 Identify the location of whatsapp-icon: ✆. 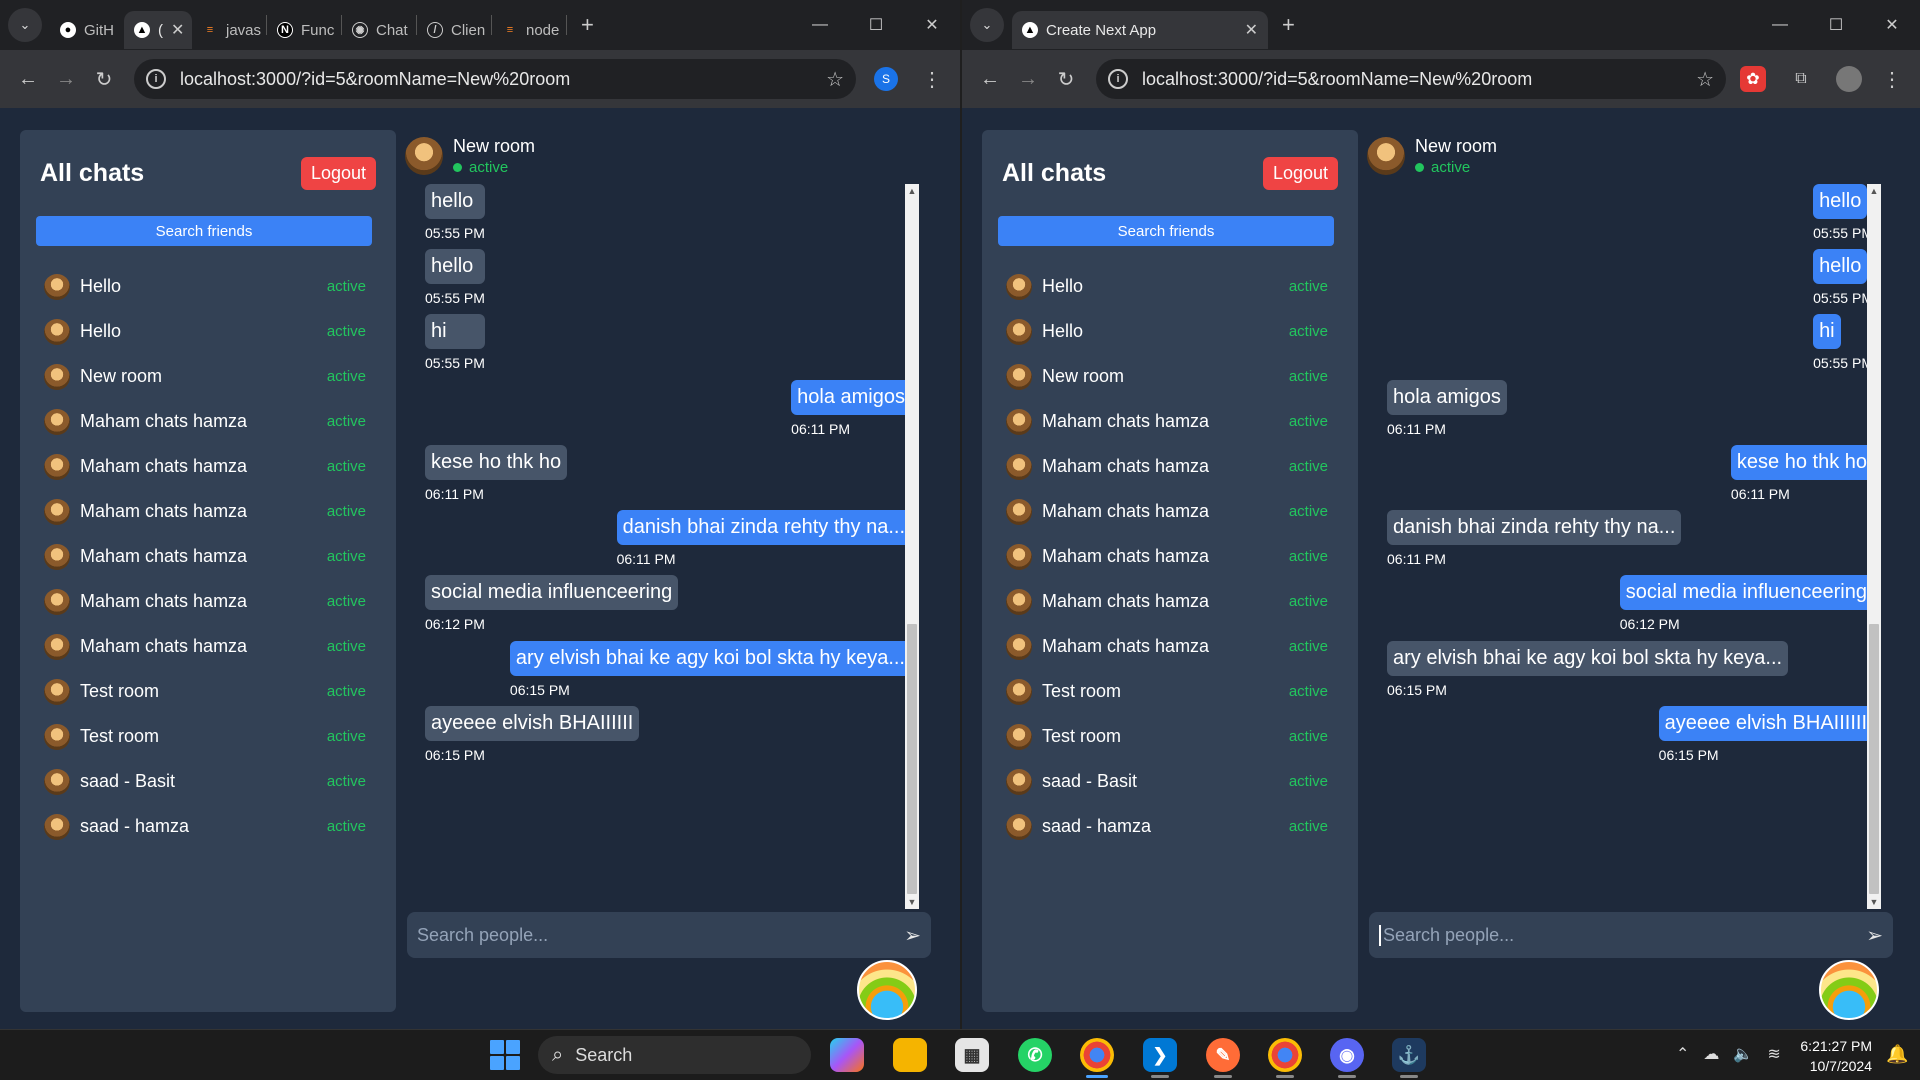
(1035, 1055).